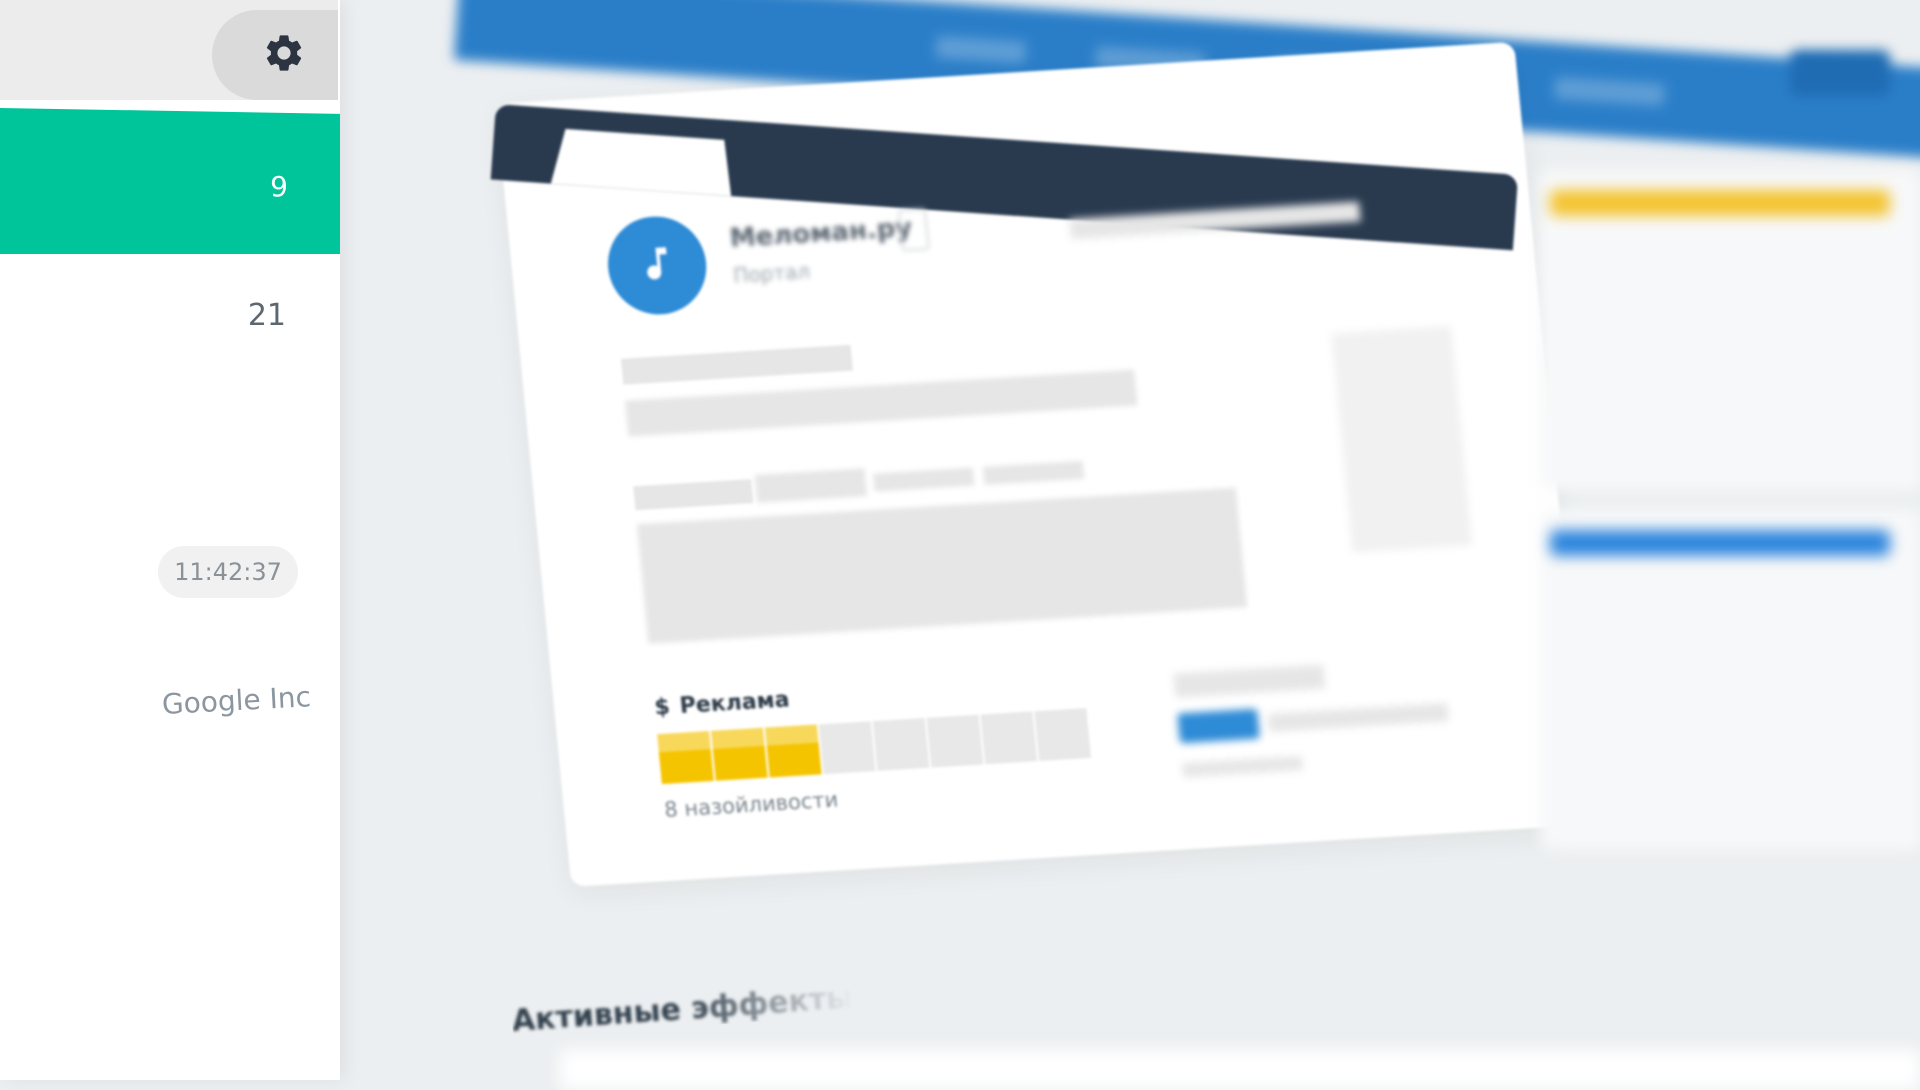 This screenshot has width=1920, height=1090. What do you see at coordinates (942, 565) in the screenshot?
I see `content-placeholder` at bounding box center [942, 565].